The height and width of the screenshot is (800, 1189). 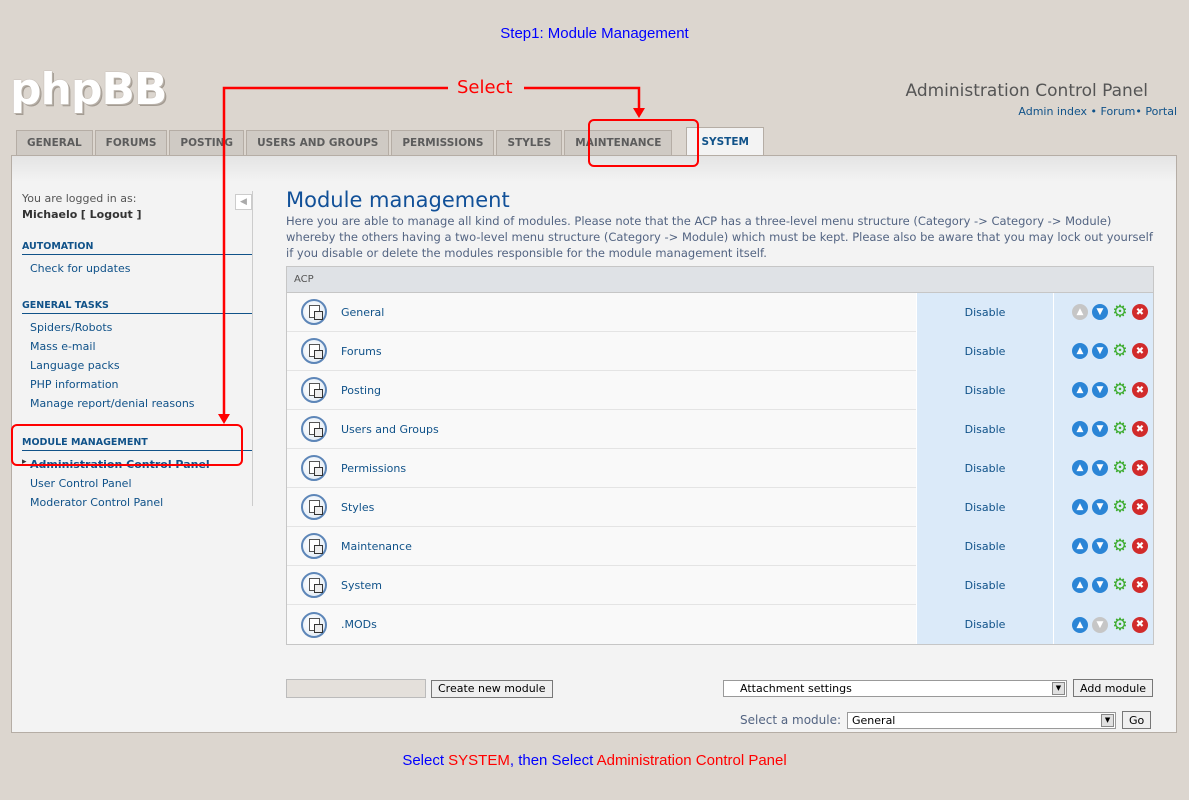 I want to click on caption-part3: , then Select, so click(x=553, y=760).